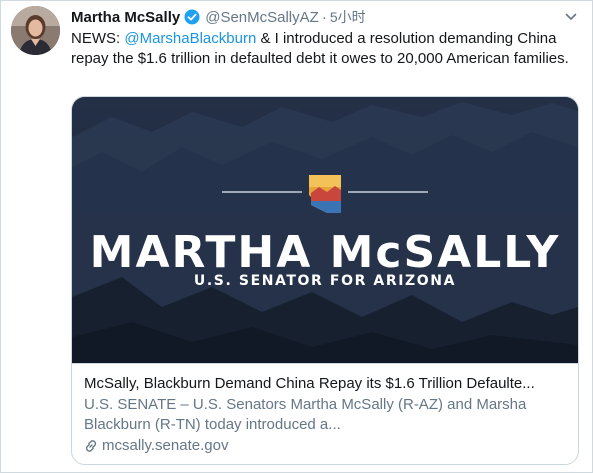  I want to click on avatar-photo, so click(35, 30).